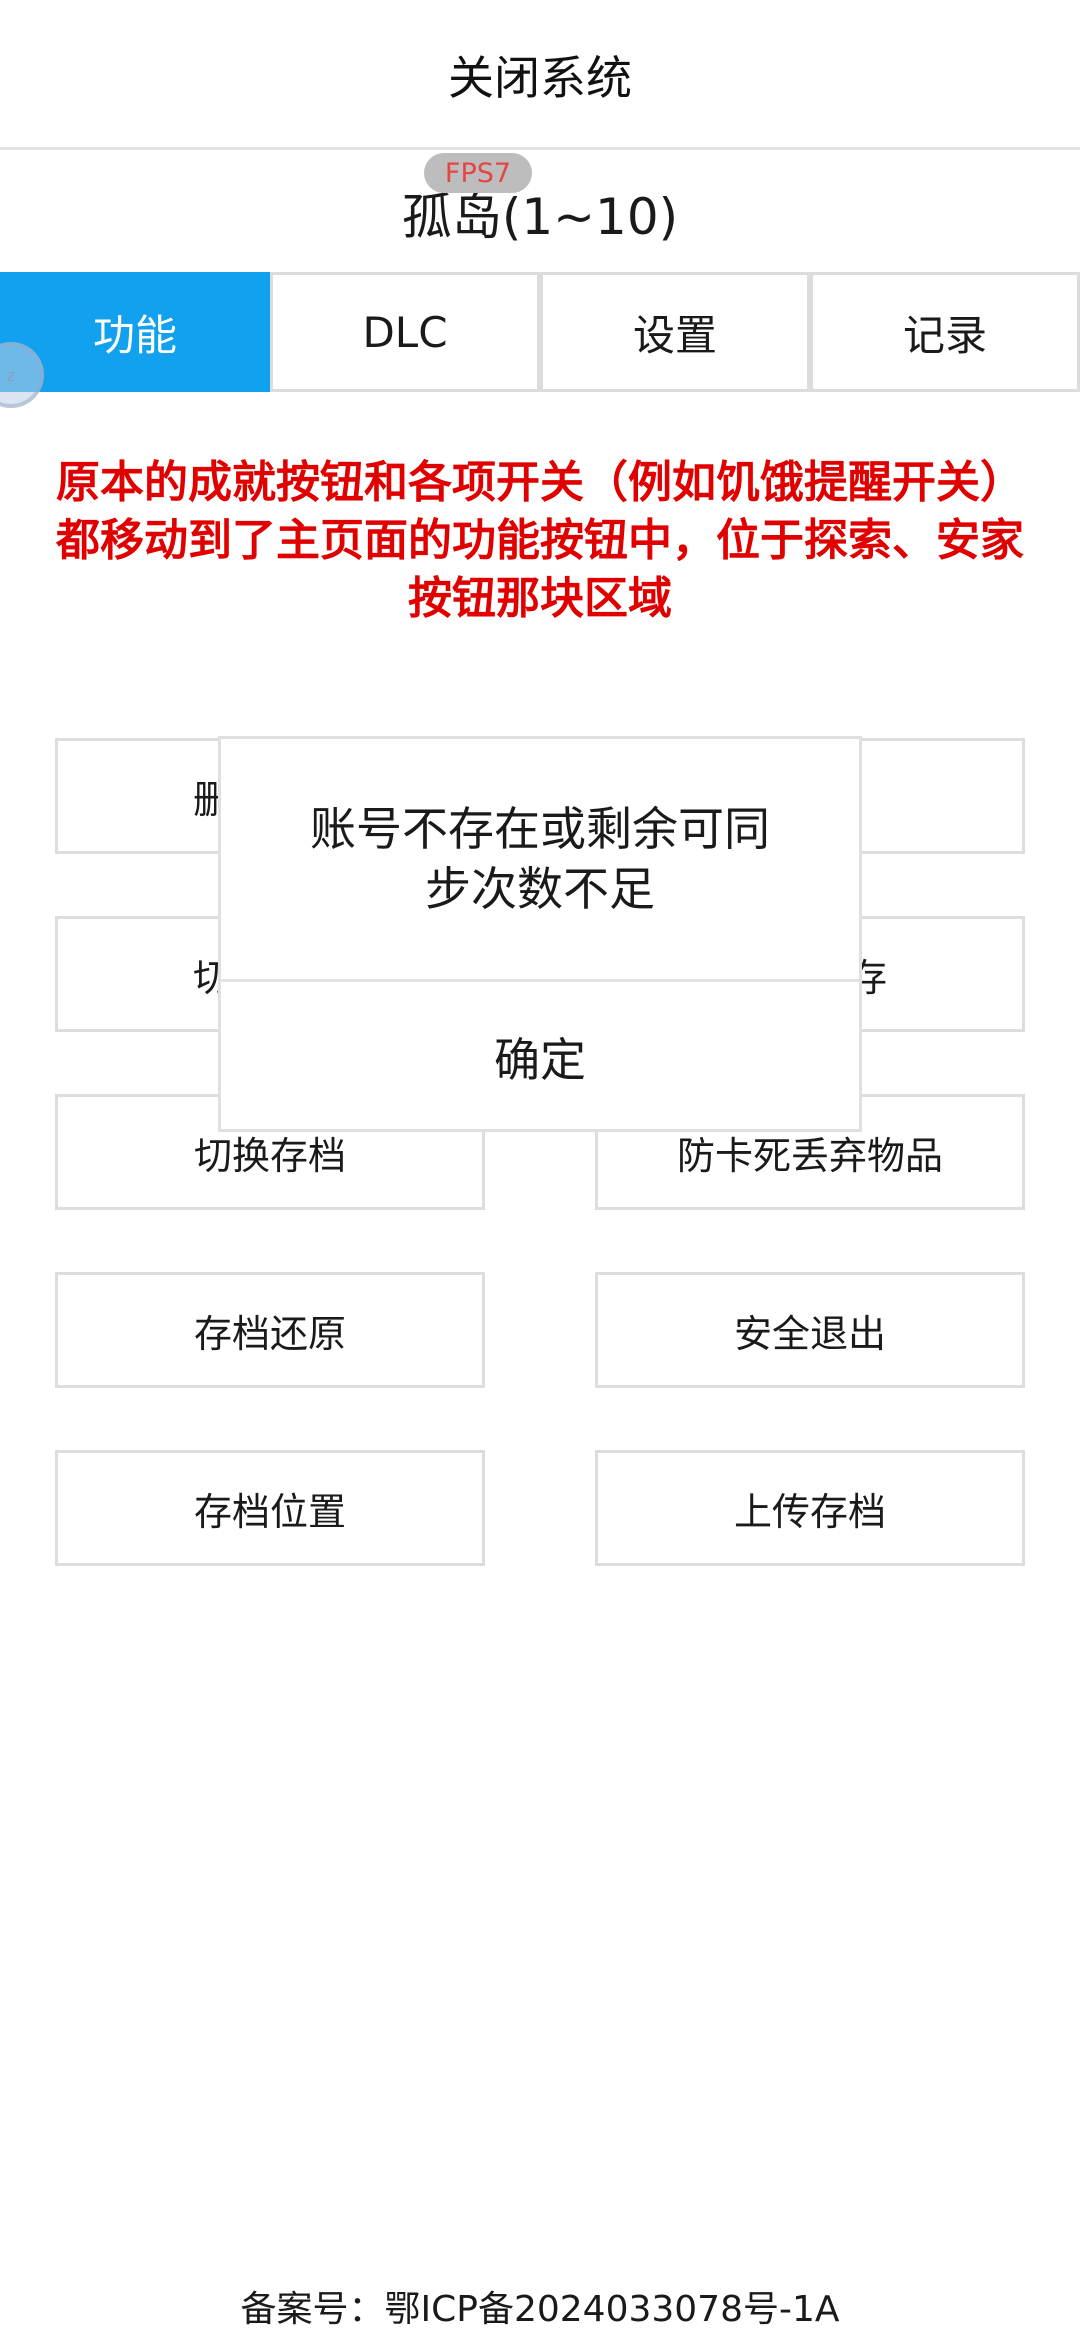 The image size is (1080, 2340). What do you see at coordinates (269, 1155) in the screenshot?
I see `button-label: 切换存档` at bounding box center [269, 1155].